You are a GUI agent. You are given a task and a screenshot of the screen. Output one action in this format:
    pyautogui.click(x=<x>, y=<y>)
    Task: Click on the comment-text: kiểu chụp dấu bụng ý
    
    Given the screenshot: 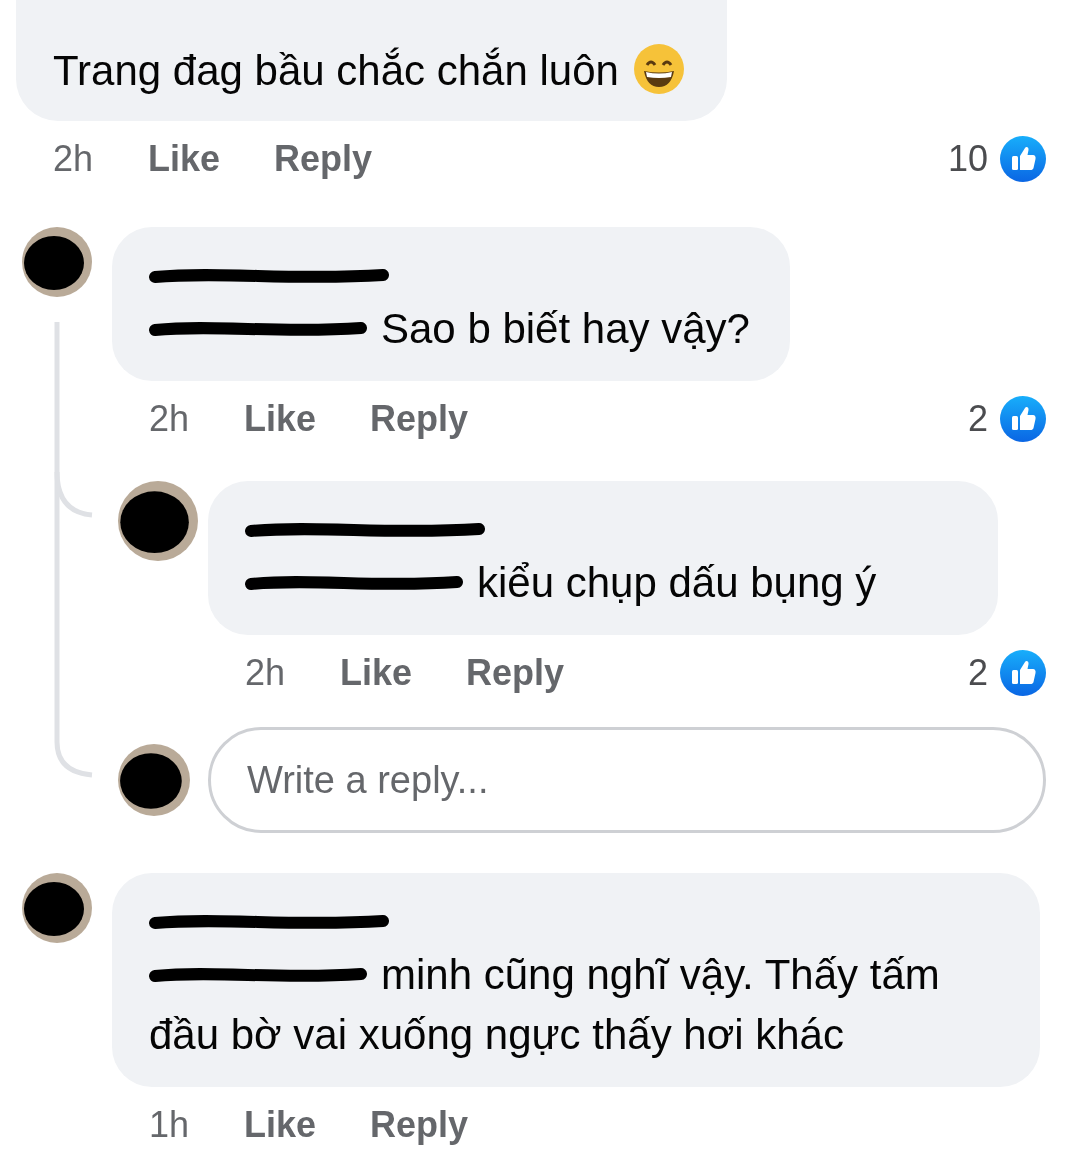 What is the action you would take?
    pyautogui.click(x=677, y=583)
    